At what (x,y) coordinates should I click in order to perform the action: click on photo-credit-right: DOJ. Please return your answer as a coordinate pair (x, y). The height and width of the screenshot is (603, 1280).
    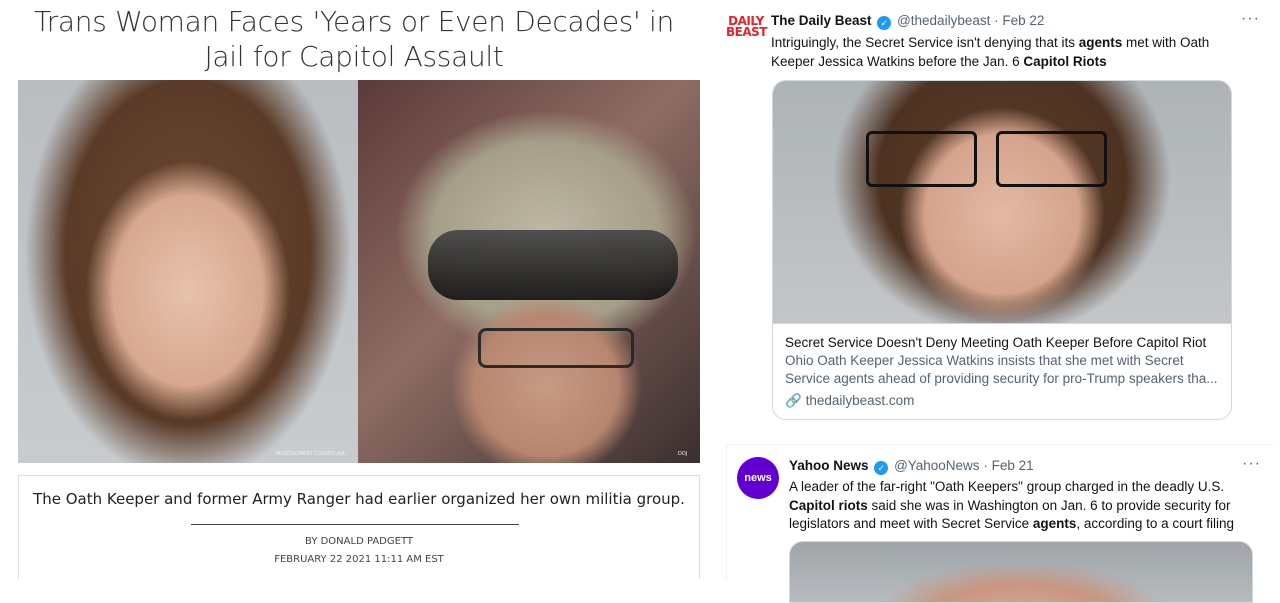
    Looking at the image, I should click on (683, 454).